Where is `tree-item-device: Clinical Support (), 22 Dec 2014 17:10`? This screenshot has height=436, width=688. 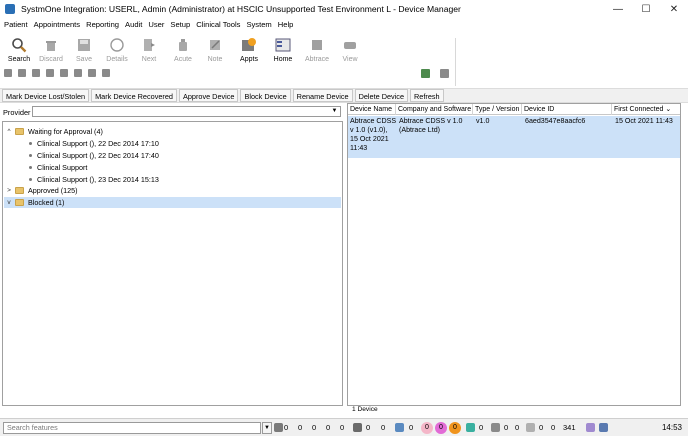 tree-item-device: Clinical Support (), 22 Dec 2014 17:10 is located at coordinates (94, 143).